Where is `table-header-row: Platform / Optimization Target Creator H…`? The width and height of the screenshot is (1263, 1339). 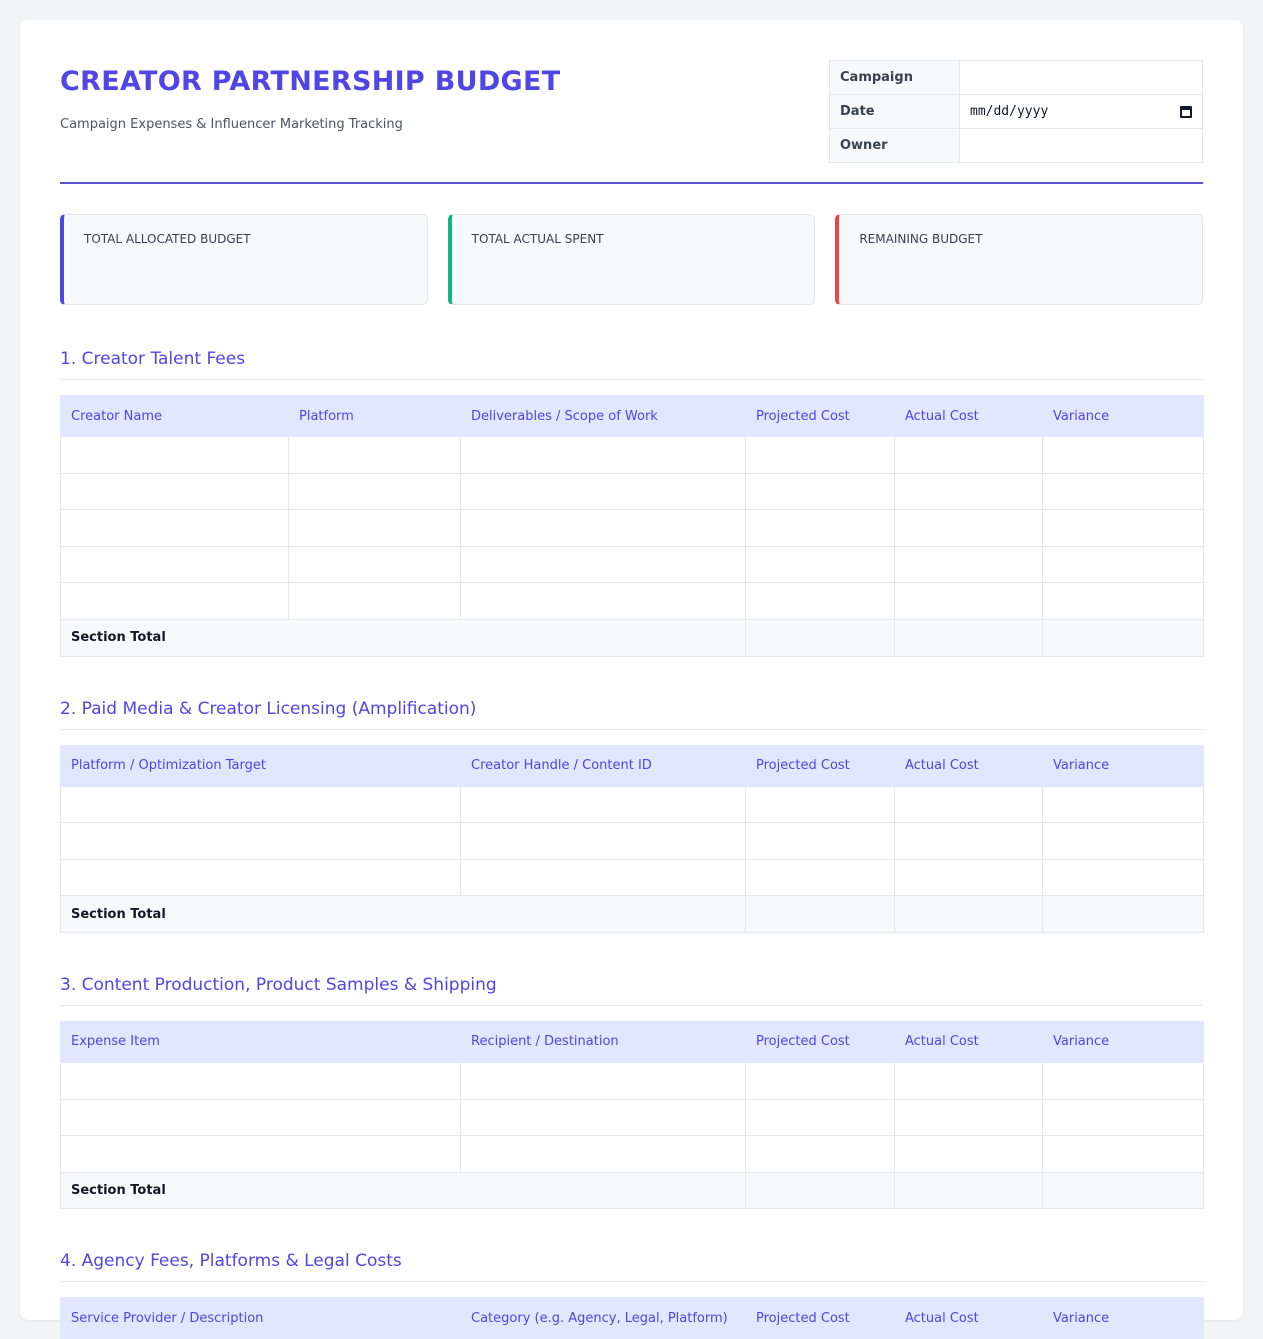 table-header-row: Platform / Optimization Target Creator H… is located at coordinates (632, 765).